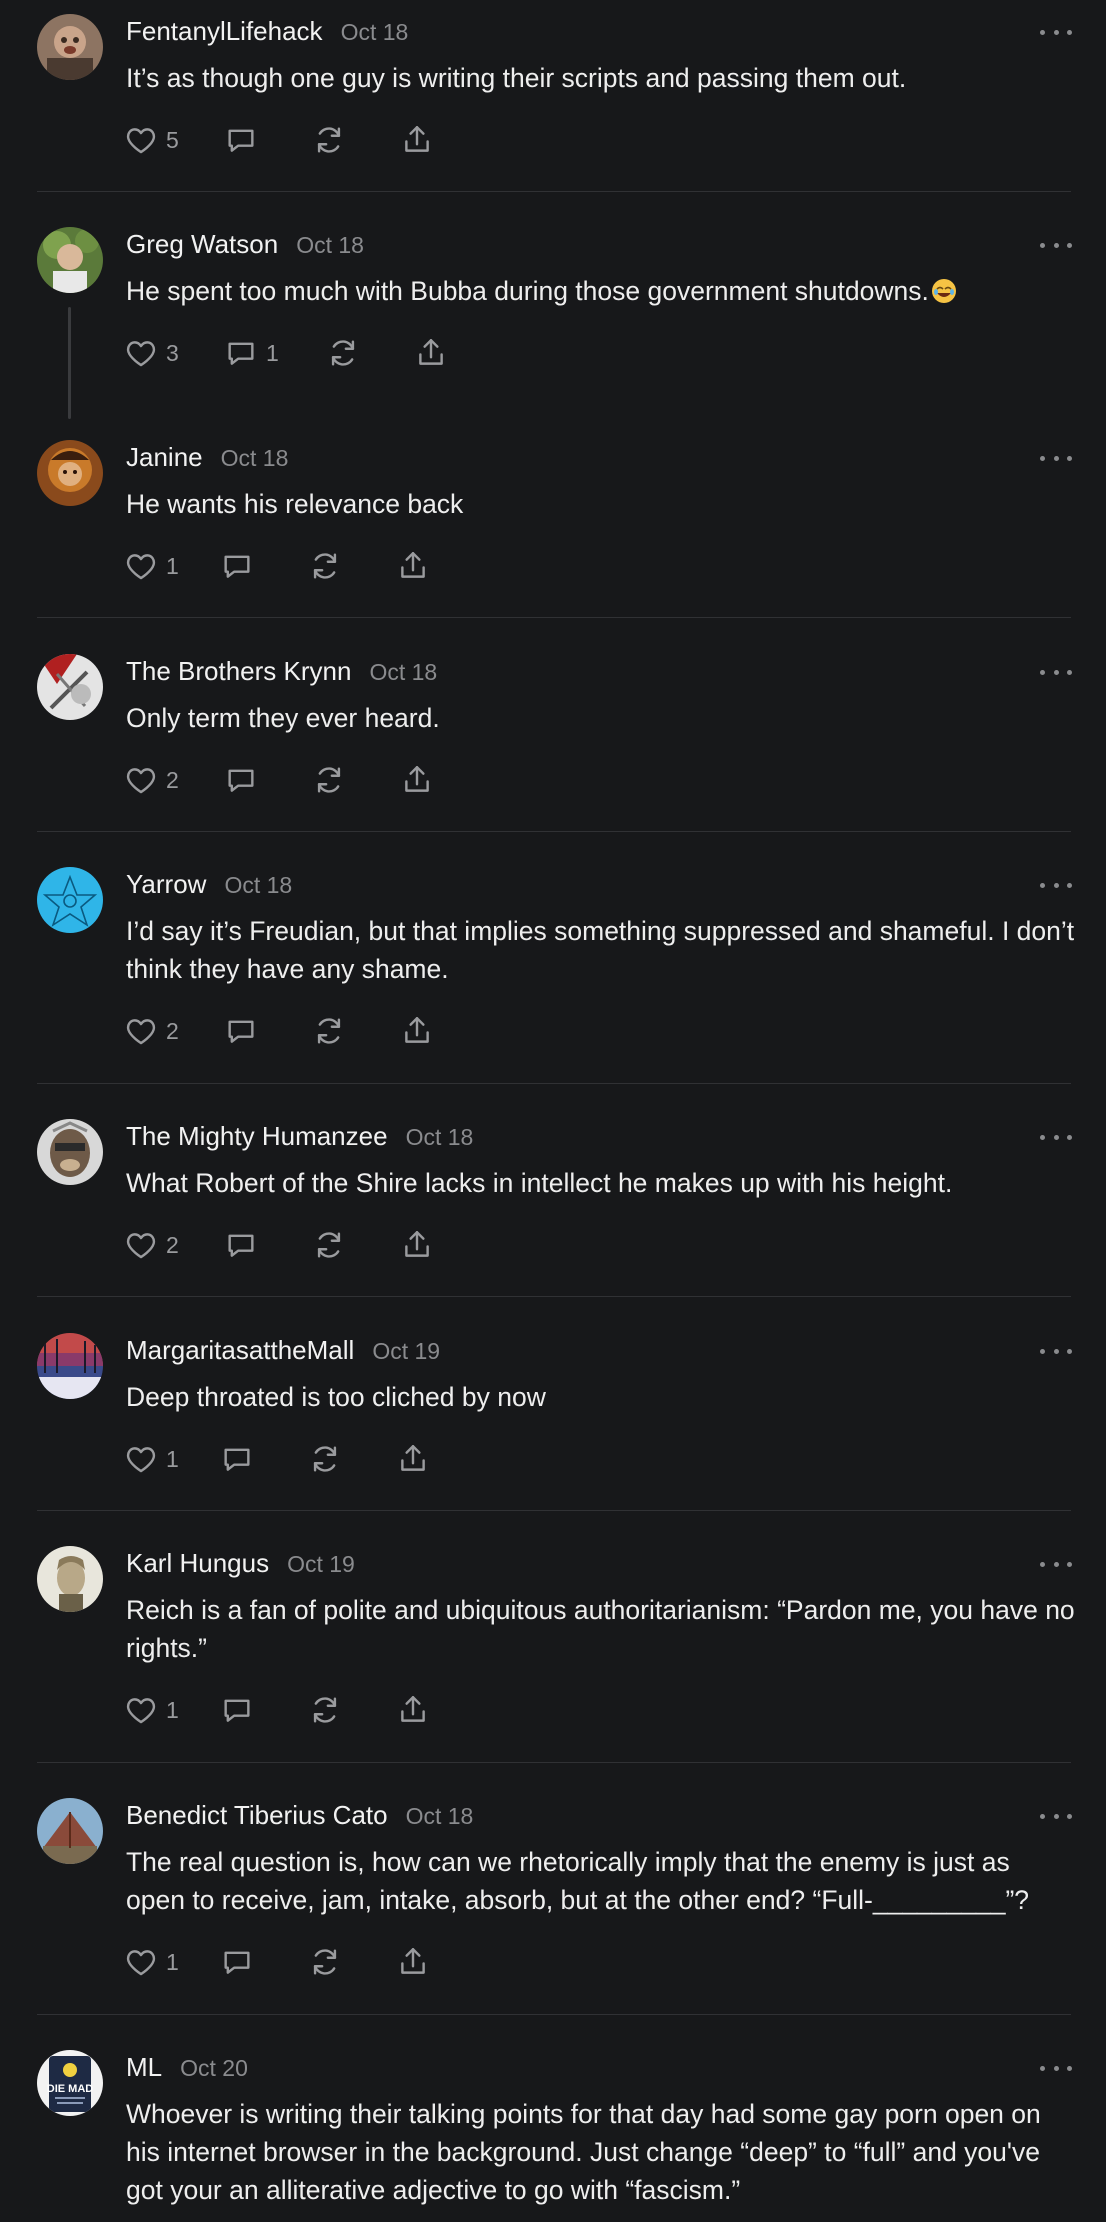 The height and width of the screenshot is (2222, 1106). Describe the element at coordinates (166, 884) in the screenshot. I see `author-name: Yarrow` at that location.